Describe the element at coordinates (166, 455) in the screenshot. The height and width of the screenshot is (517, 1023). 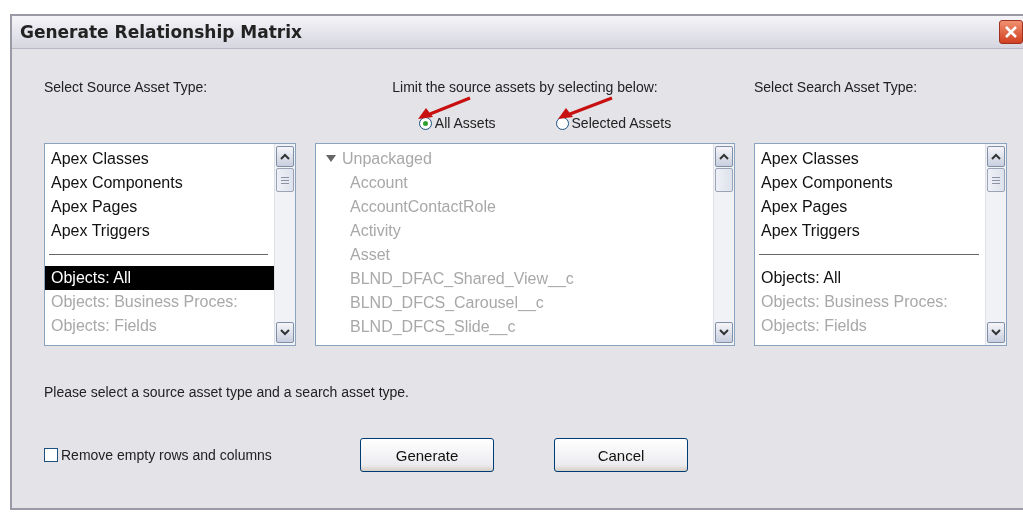
I see `checkbox-label: Remove empty rows and columns` at that location.